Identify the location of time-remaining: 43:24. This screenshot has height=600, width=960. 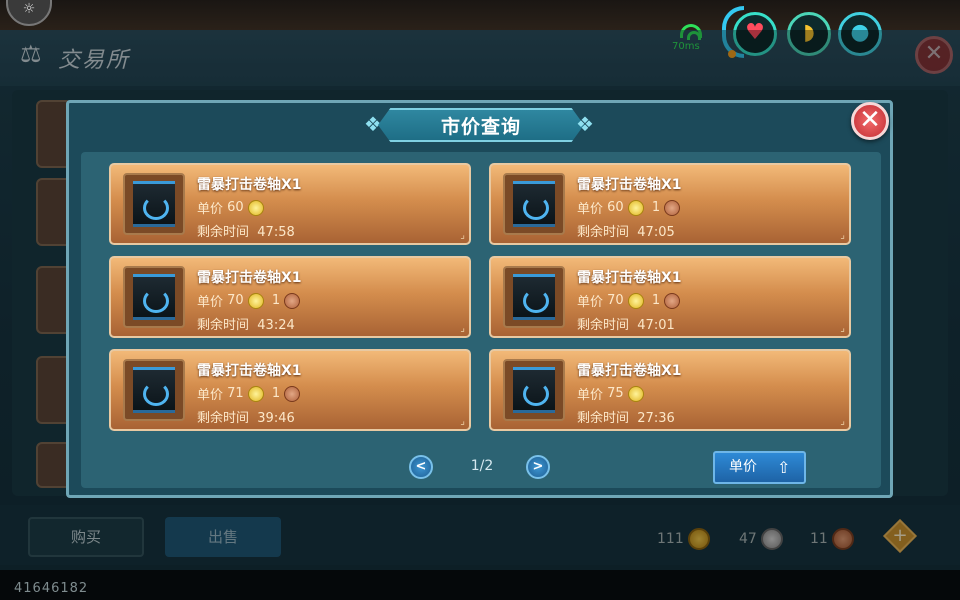
(276, 325).